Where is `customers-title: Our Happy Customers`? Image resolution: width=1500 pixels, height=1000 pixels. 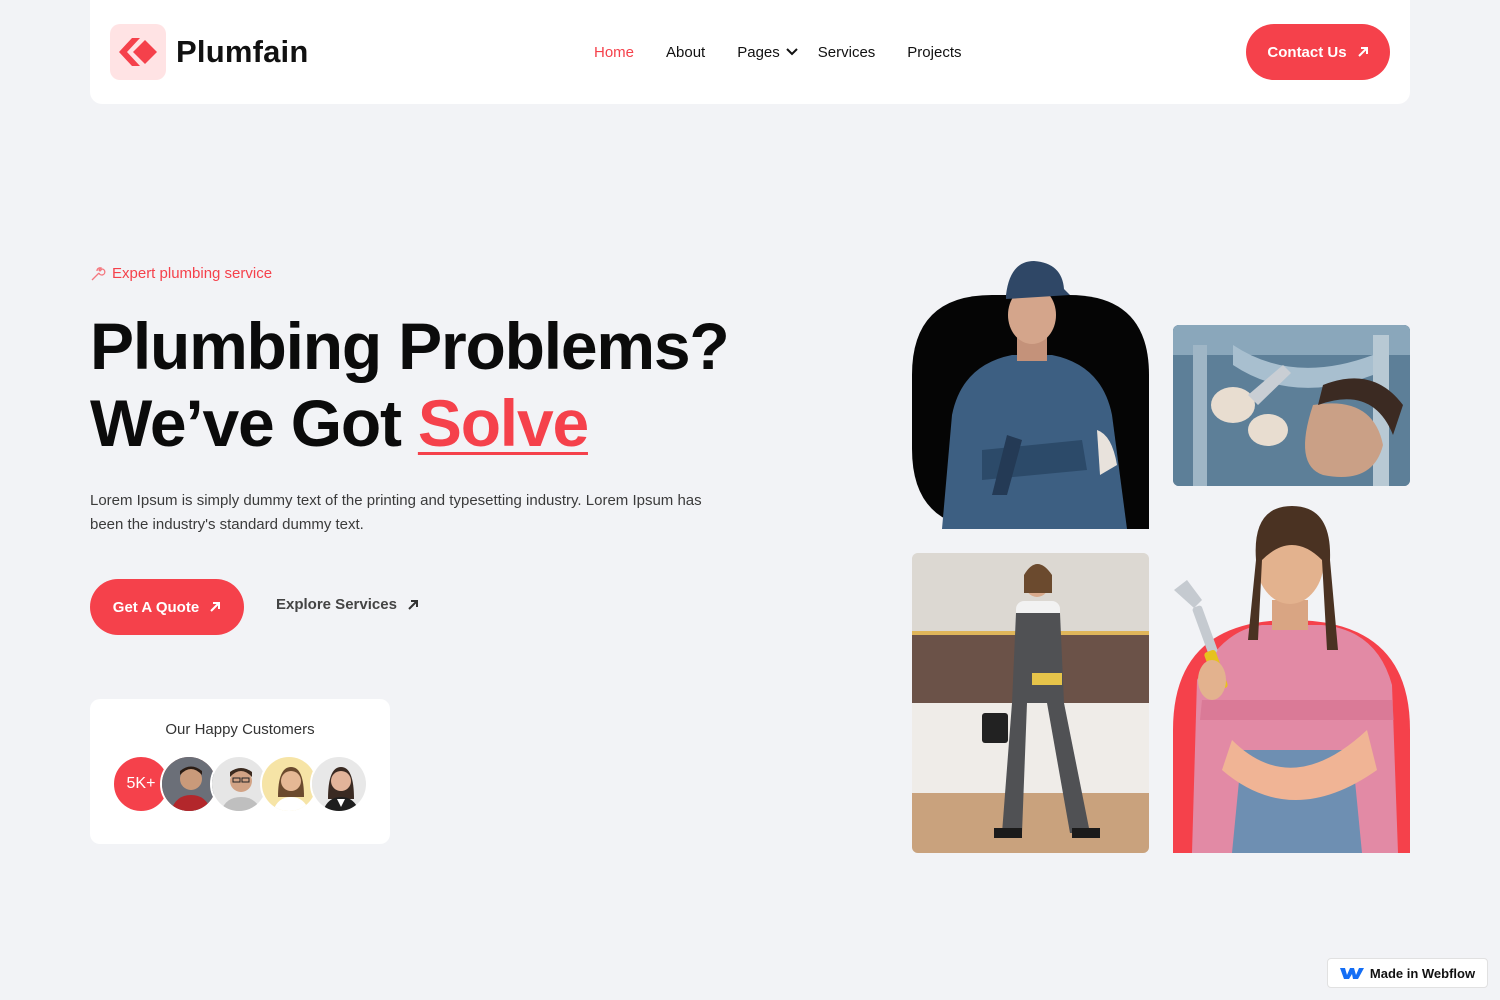
customers-title: Our Happy Customers is located at coordinates (240, 729).